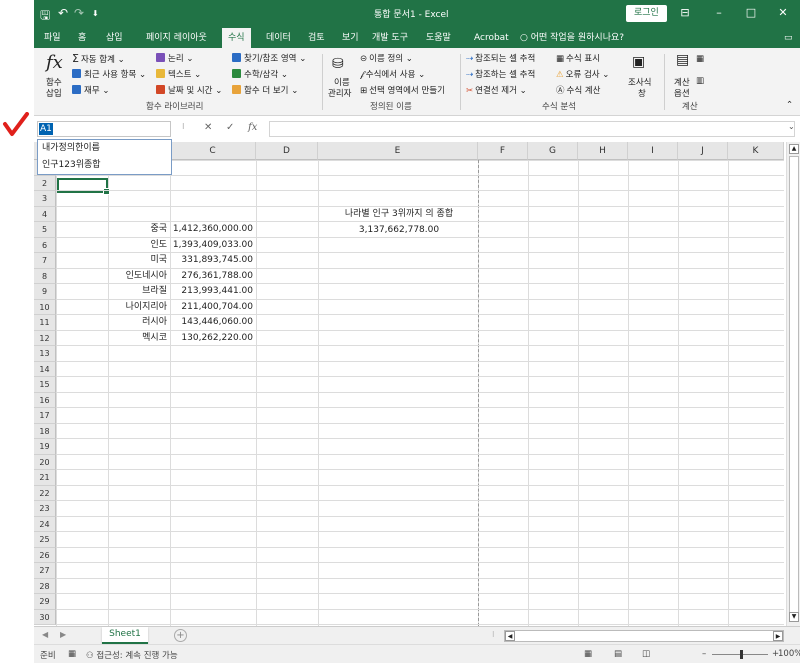 This screenshot has width=800, height=663. I want to click on vertical-scrollbar: ▲ ▼, so click(793, 384).